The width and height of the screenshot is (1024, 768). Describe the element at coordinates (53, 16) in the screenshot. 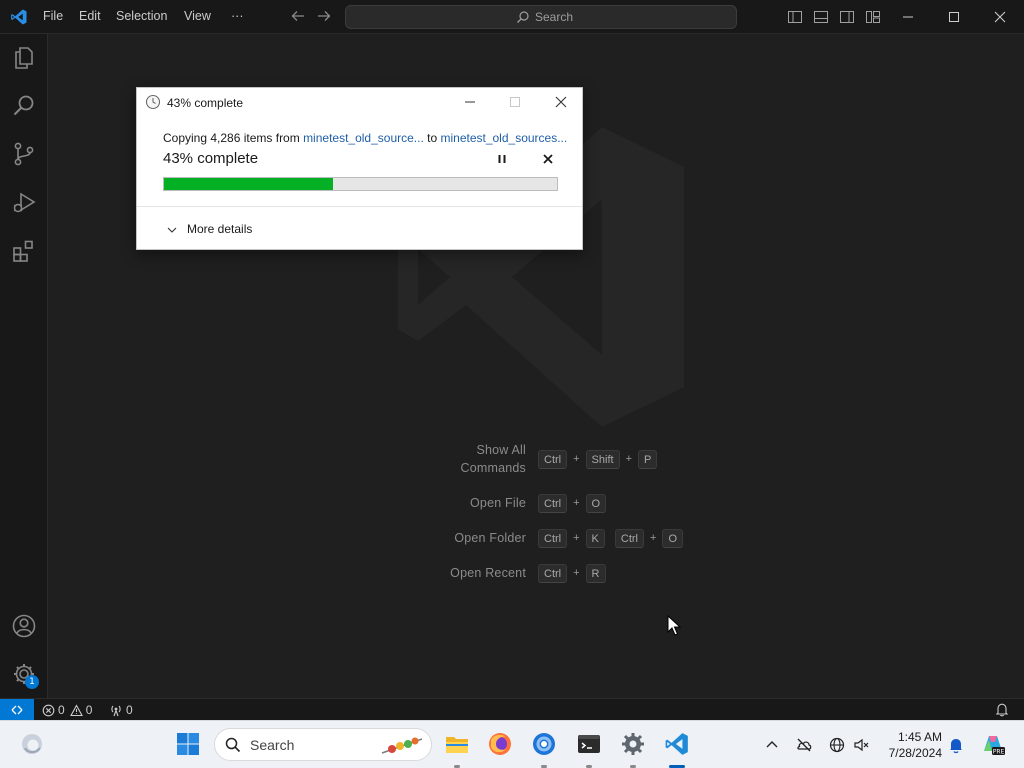

I see `menu-file: File` at that location.